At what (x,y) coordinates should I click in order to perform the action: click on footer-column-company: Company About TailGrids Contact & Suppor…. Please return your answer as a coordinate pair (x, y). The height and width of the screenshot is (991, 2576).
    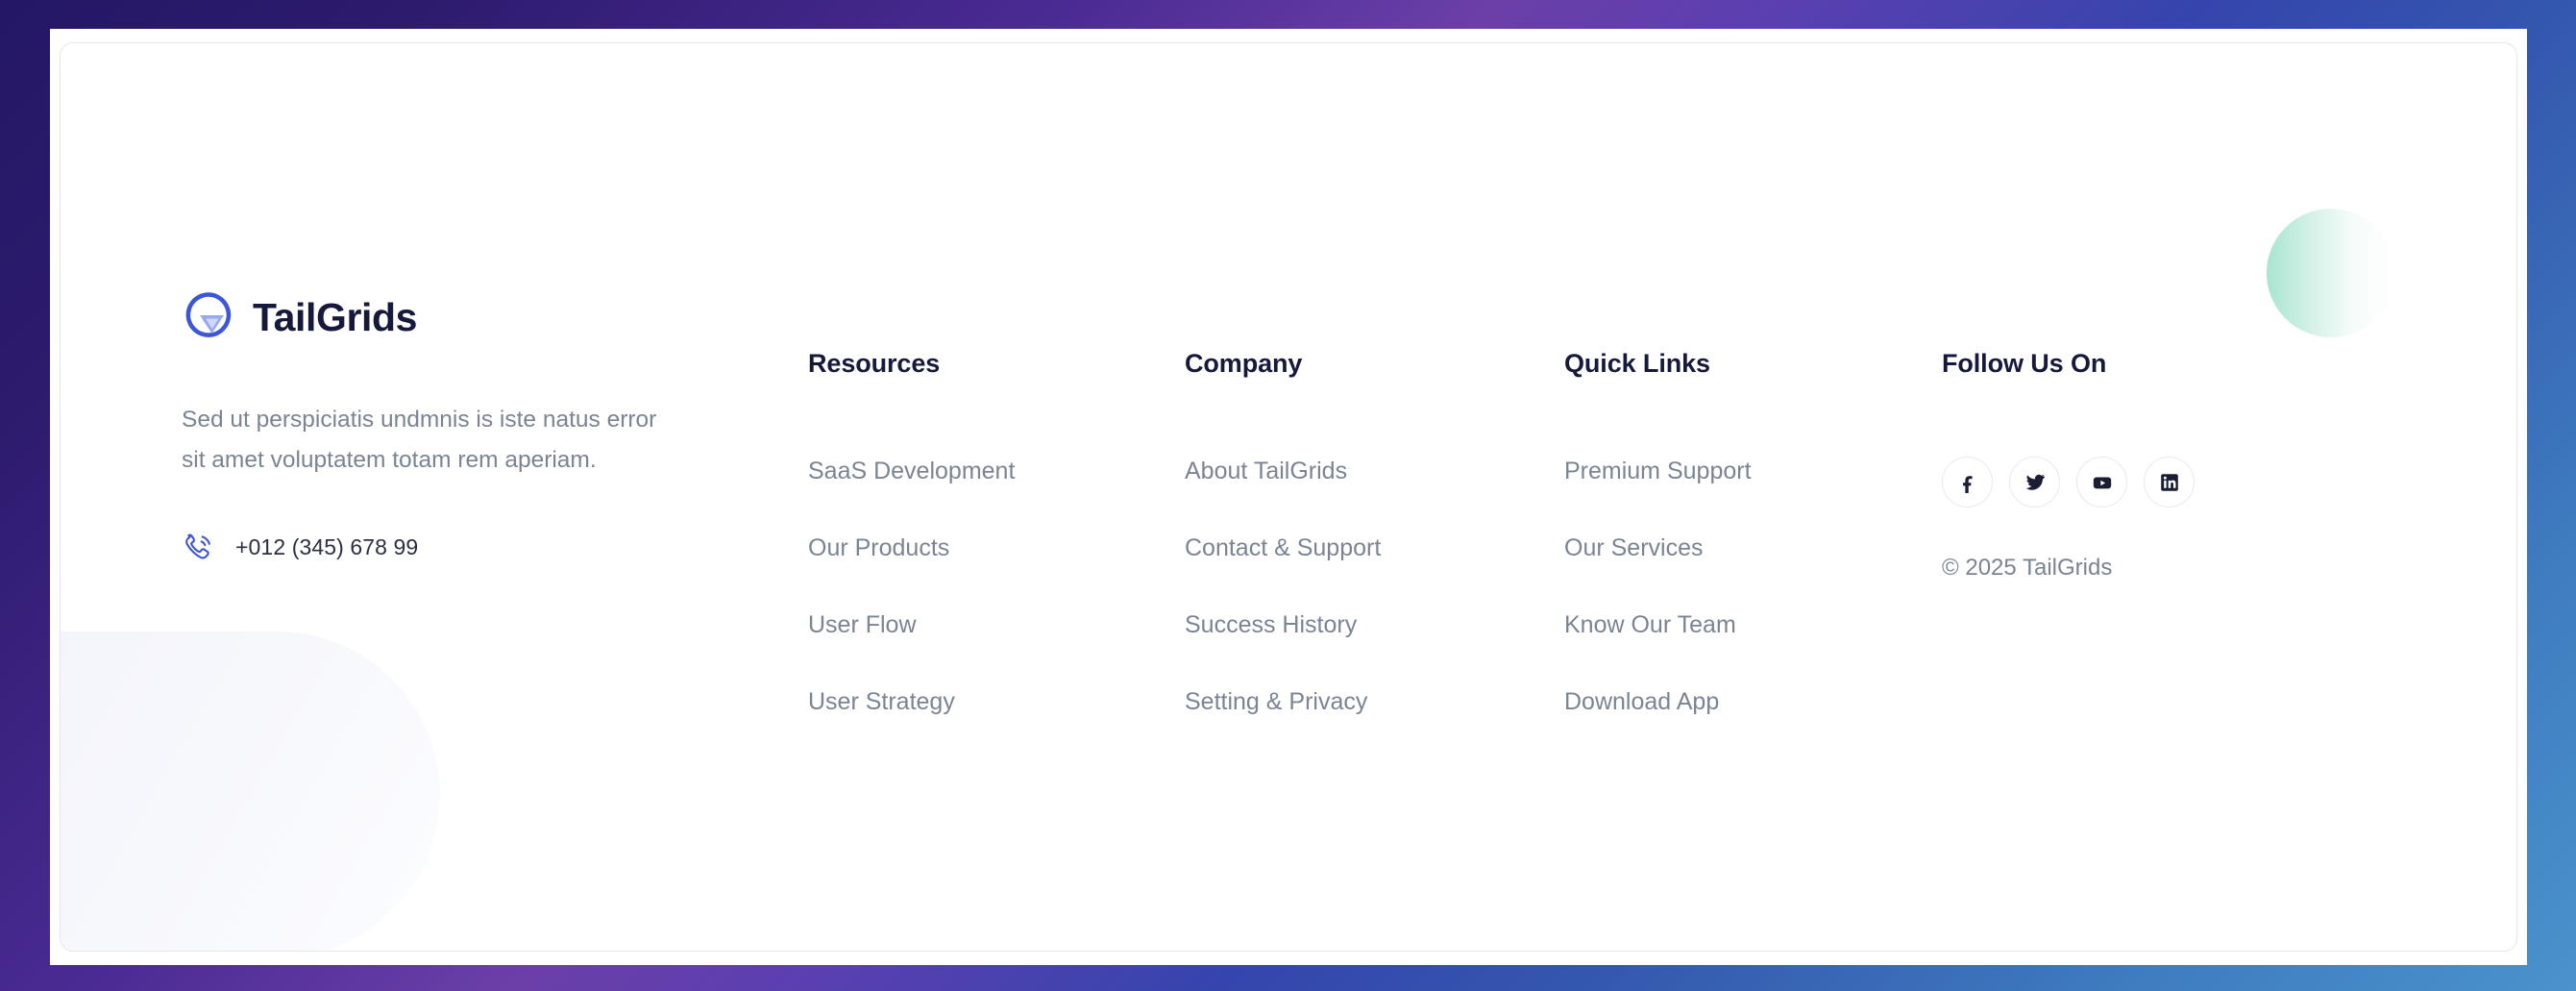
    Looking at the image, I should click on (1283, 532).